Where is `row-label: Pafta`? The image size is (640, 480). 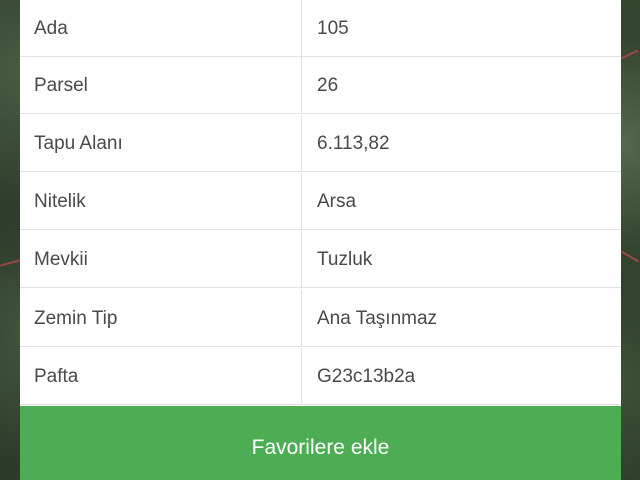 row-label: Pafta is located at coordinates (56, 376).